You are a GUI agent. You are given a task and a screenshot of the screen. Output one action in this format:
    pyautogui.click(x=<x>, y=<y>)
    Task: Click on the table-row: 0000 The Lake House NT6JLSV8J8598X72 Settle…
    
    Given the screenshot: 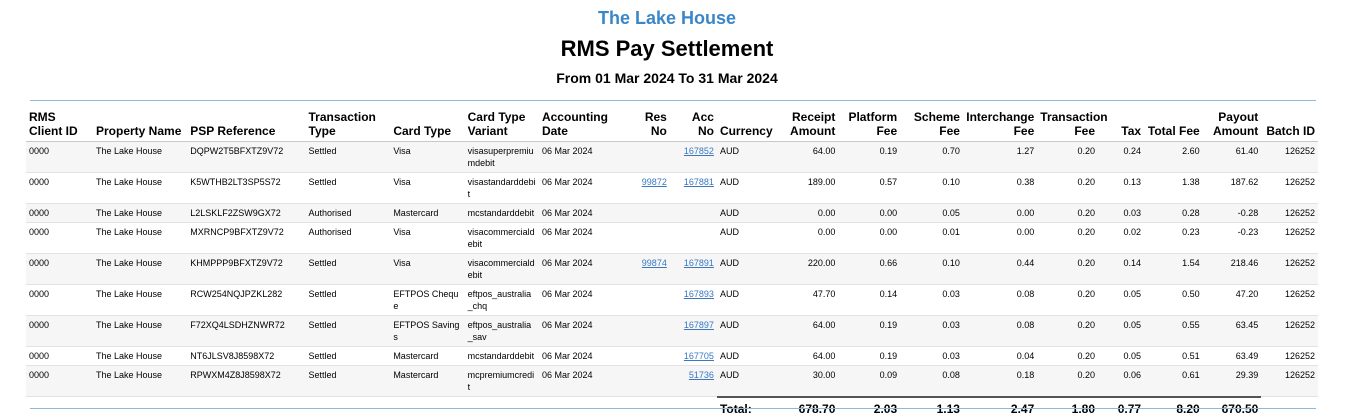 What is the action you would take?
    pyautogui.click(x=672, y=356)
    